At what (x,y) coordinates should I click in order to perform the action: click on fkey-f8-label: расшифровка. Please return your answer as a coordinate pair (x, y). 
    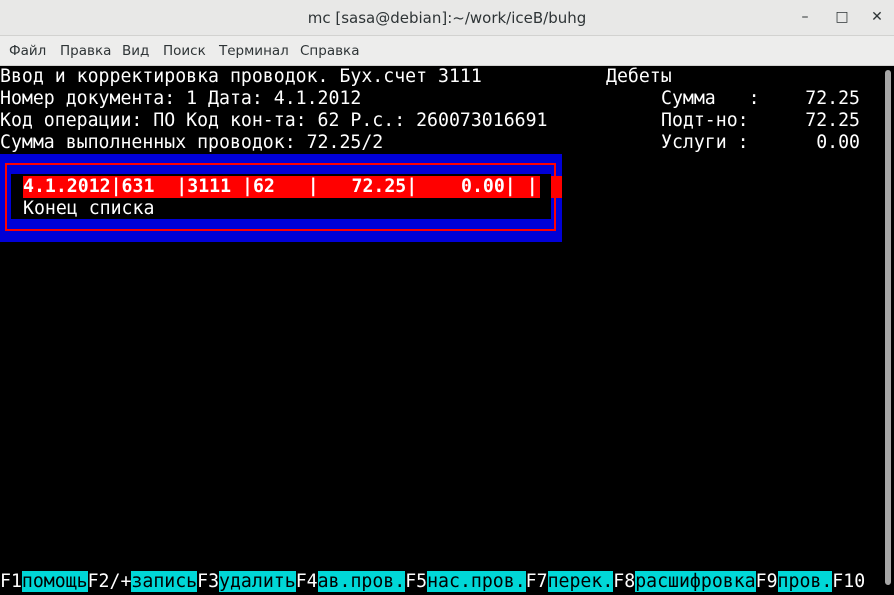
    Looking at the image, I should click on (695, 581).